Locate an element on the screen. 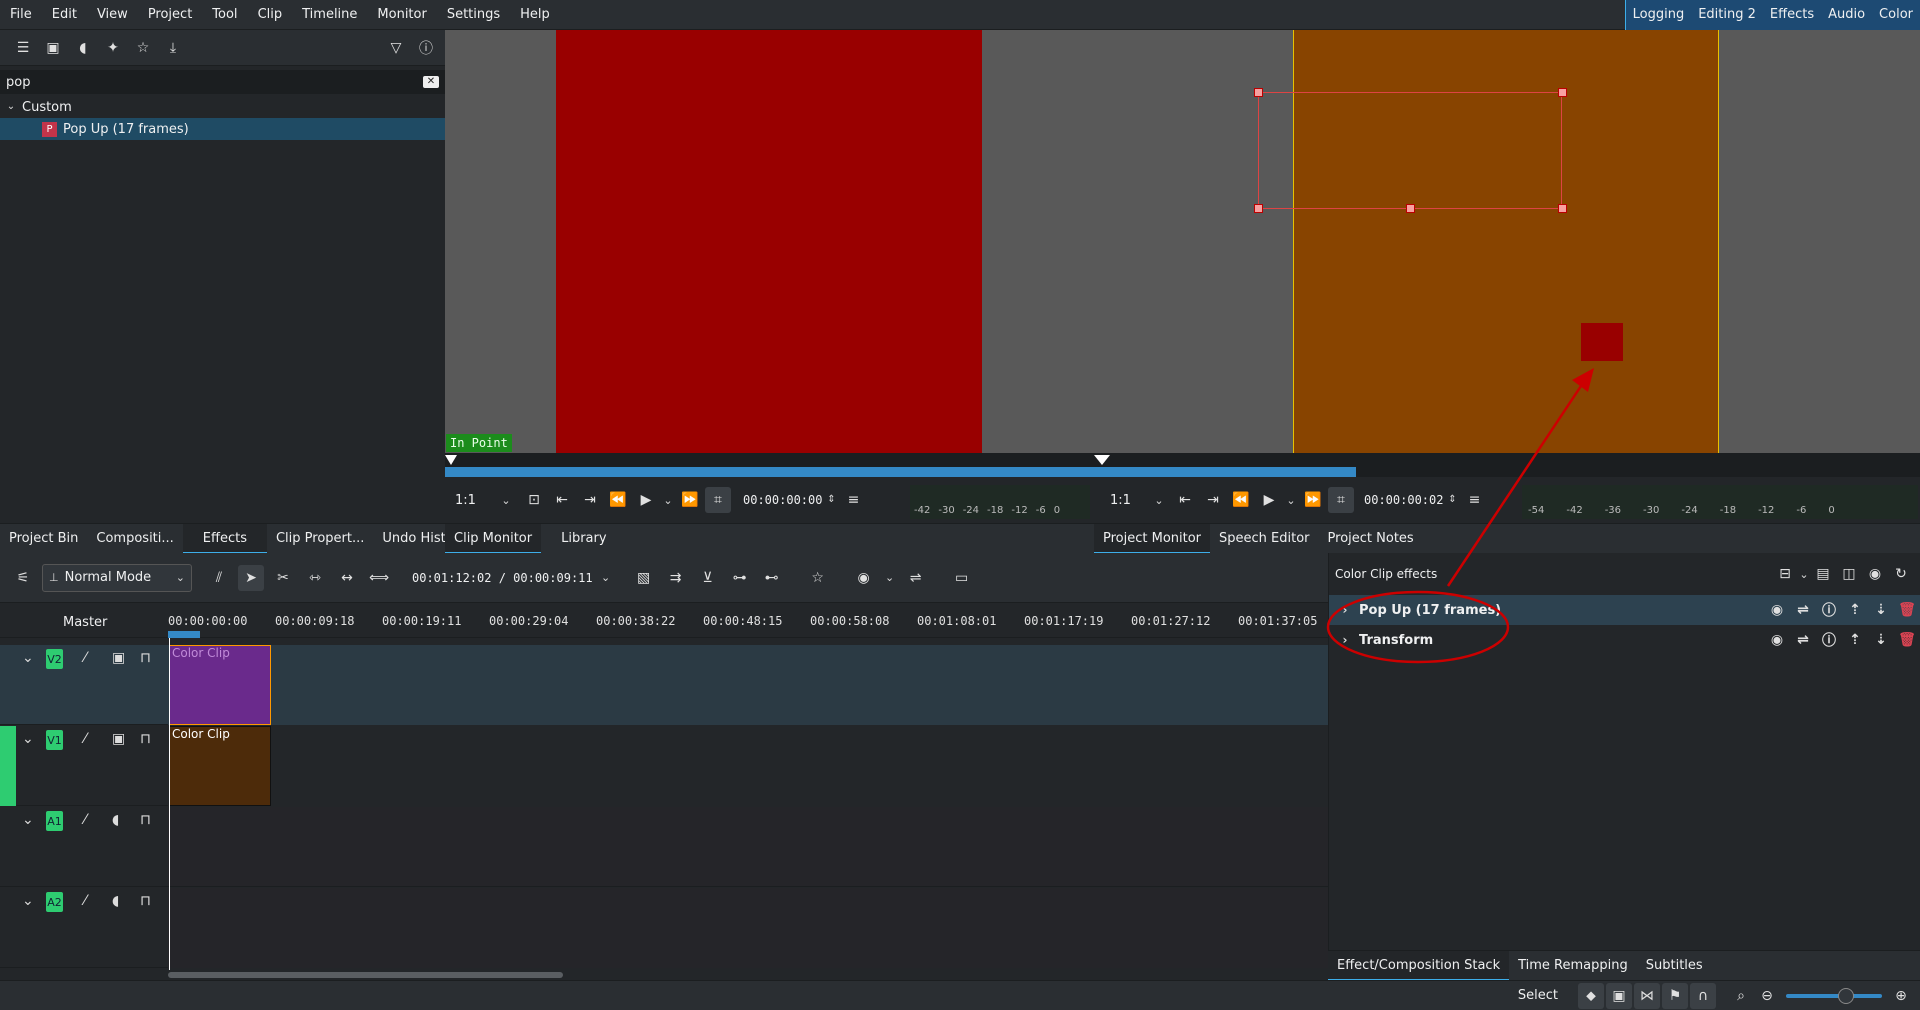  clip-zoom-select: 1:1 is located at coordinates (473, 500).